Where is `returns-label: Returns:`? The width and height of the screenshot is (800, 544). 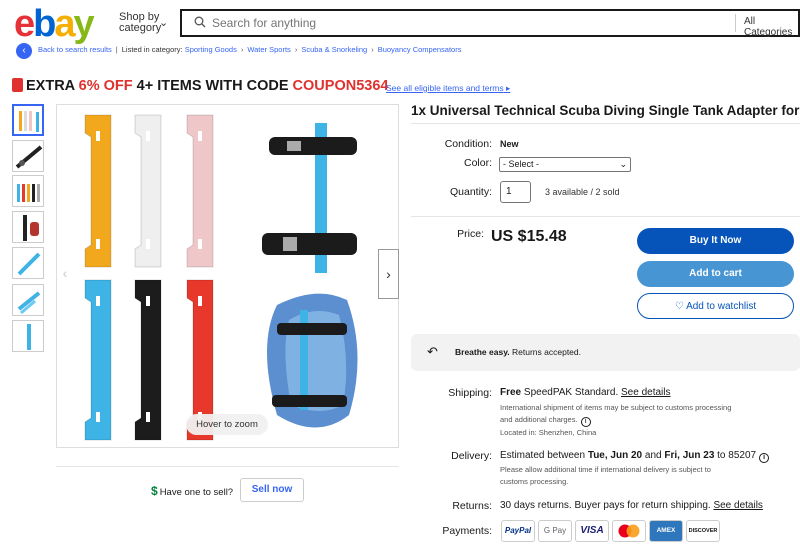 returns-label: Returns: is located at coordinates (472, 506).